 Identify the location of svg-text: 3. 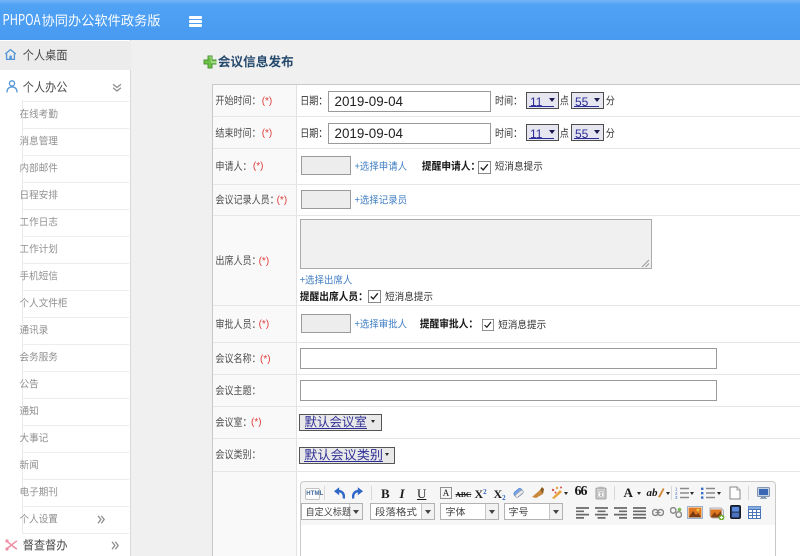
(676, 497).